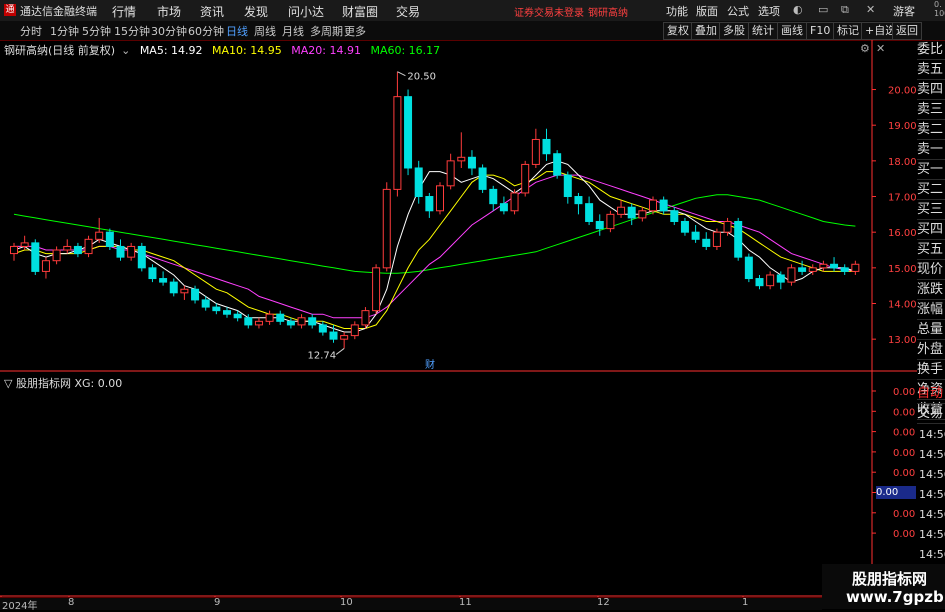 This screenshot has height=612, width=945. Describe the element at coordinates (904, 11) in the screenshot. I see `guest-login: 游客` at that location.